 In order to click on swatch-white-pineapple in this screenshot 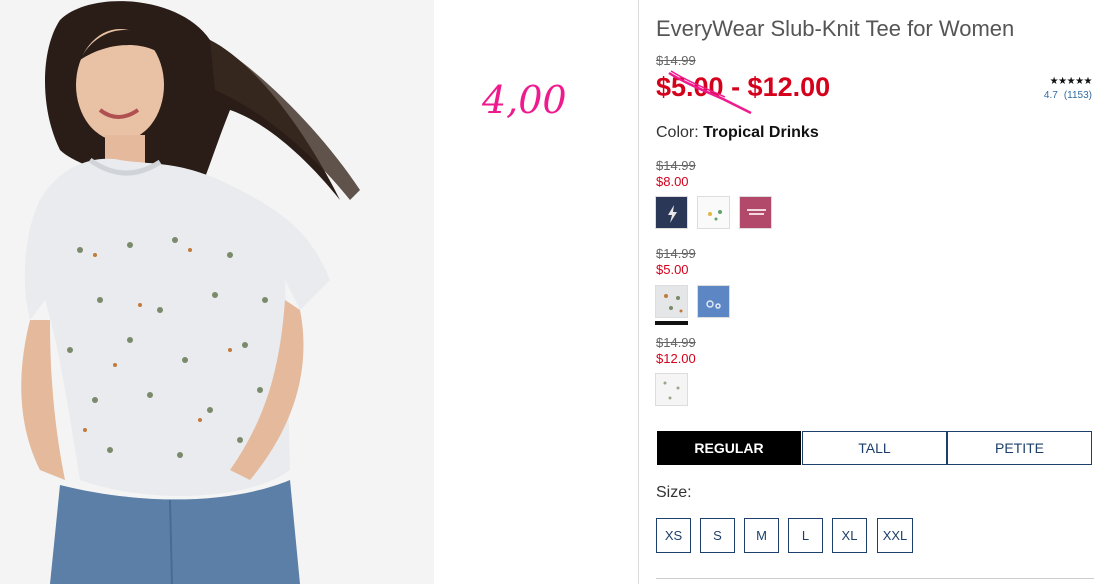, I will do `click(713, 212)`.